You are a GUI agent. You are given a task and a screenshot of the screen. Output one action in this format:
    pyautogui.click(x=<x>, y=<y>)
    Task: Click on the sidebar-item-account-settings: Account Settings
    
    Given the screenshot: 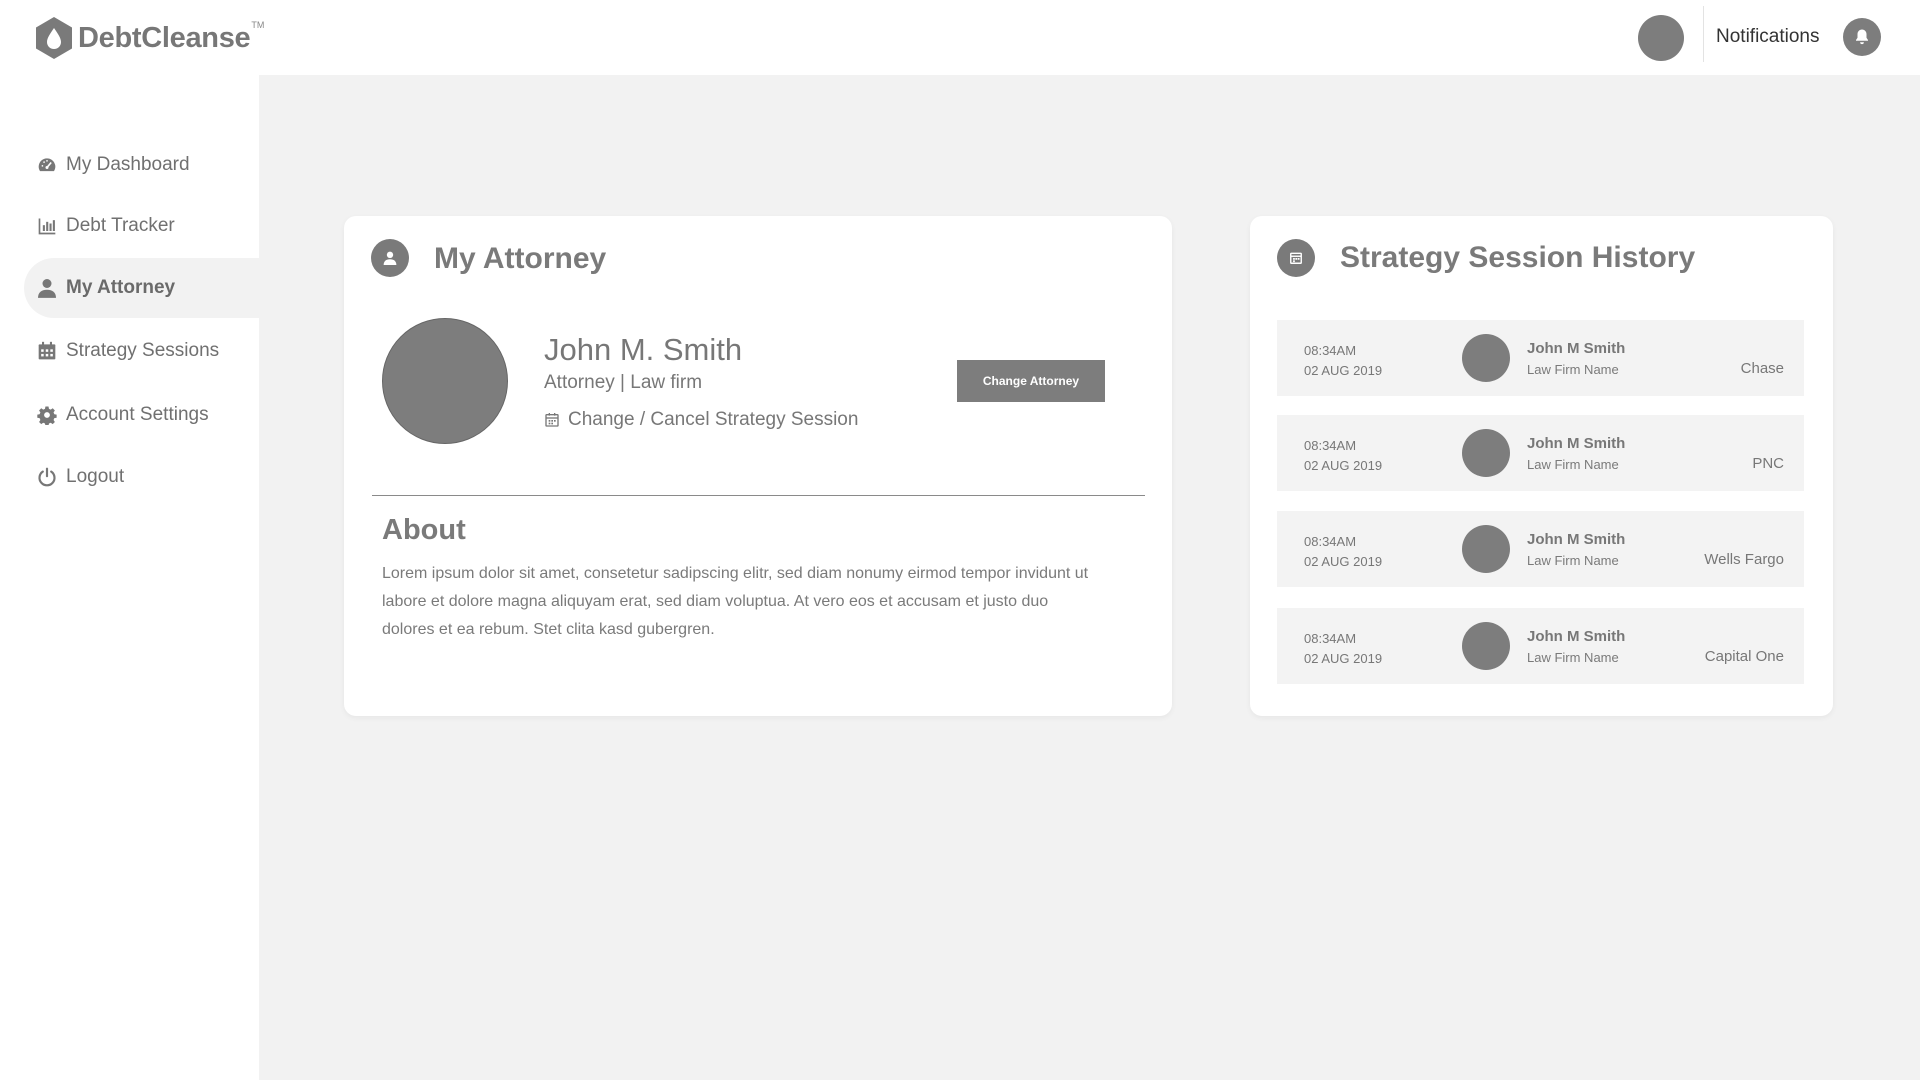 What is the action you would take?
    pyautogui.click(x=141, y=415)
    